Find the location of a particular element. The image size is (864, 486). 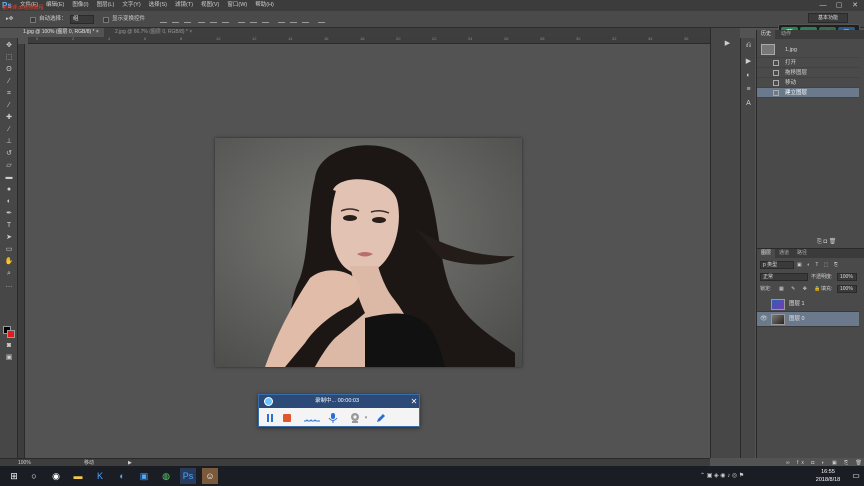

opacity-input: 100% is located at coordinates (847, 277).